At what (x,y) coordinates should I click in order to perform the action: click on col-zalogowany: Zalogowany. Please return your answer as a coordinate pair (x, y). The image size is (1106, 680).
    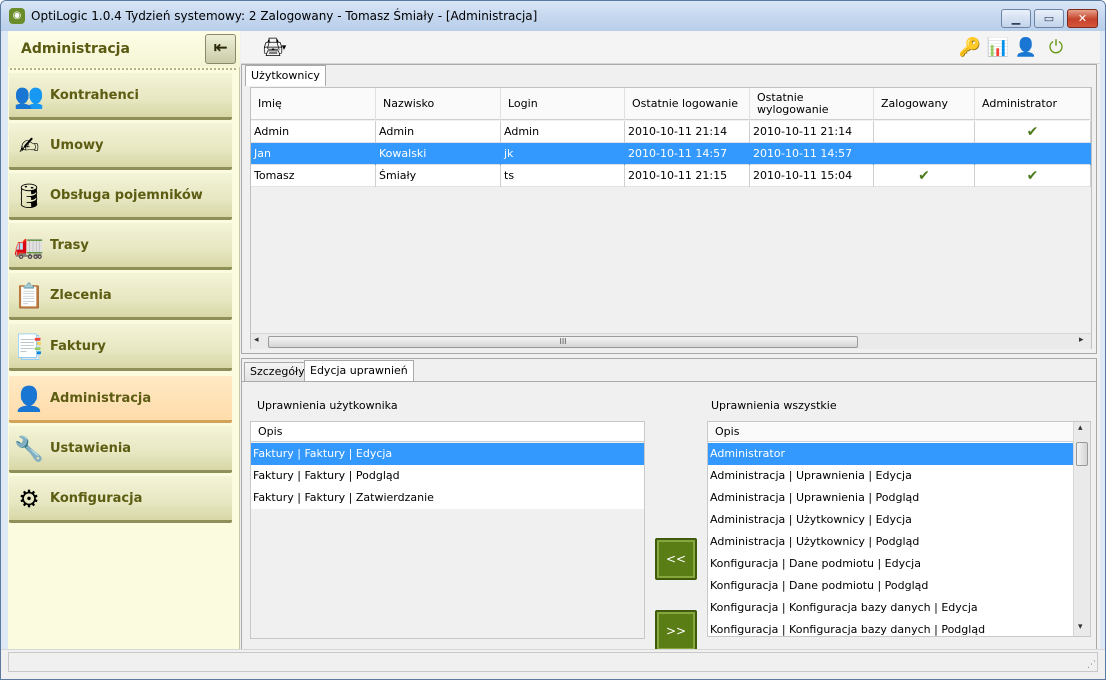
    Looking at the image, I should click on (924, 104).